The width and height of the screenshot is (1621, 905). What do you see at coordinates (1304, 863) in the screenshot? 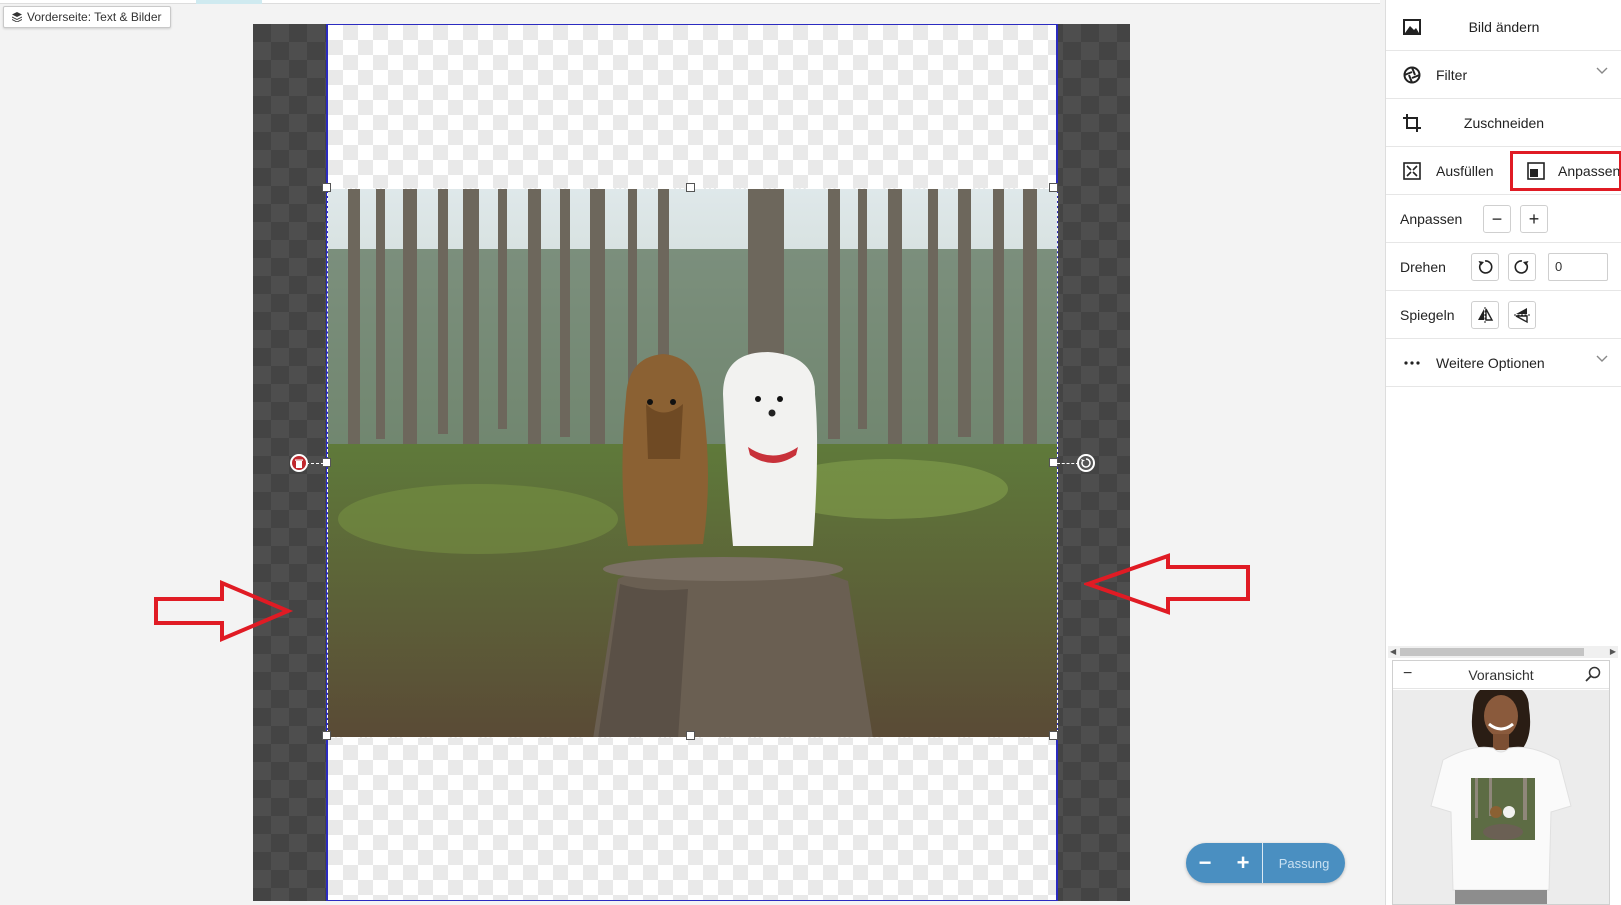
I see `zoom-fit-button: Passung` at bounding box center [1304, 863].